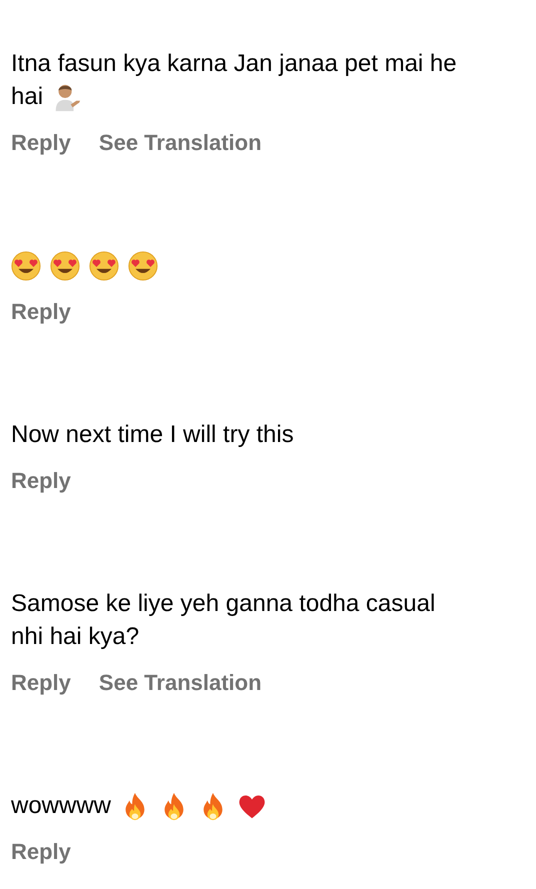  I want to click on comment-text: wowwww, so click(61, 806).